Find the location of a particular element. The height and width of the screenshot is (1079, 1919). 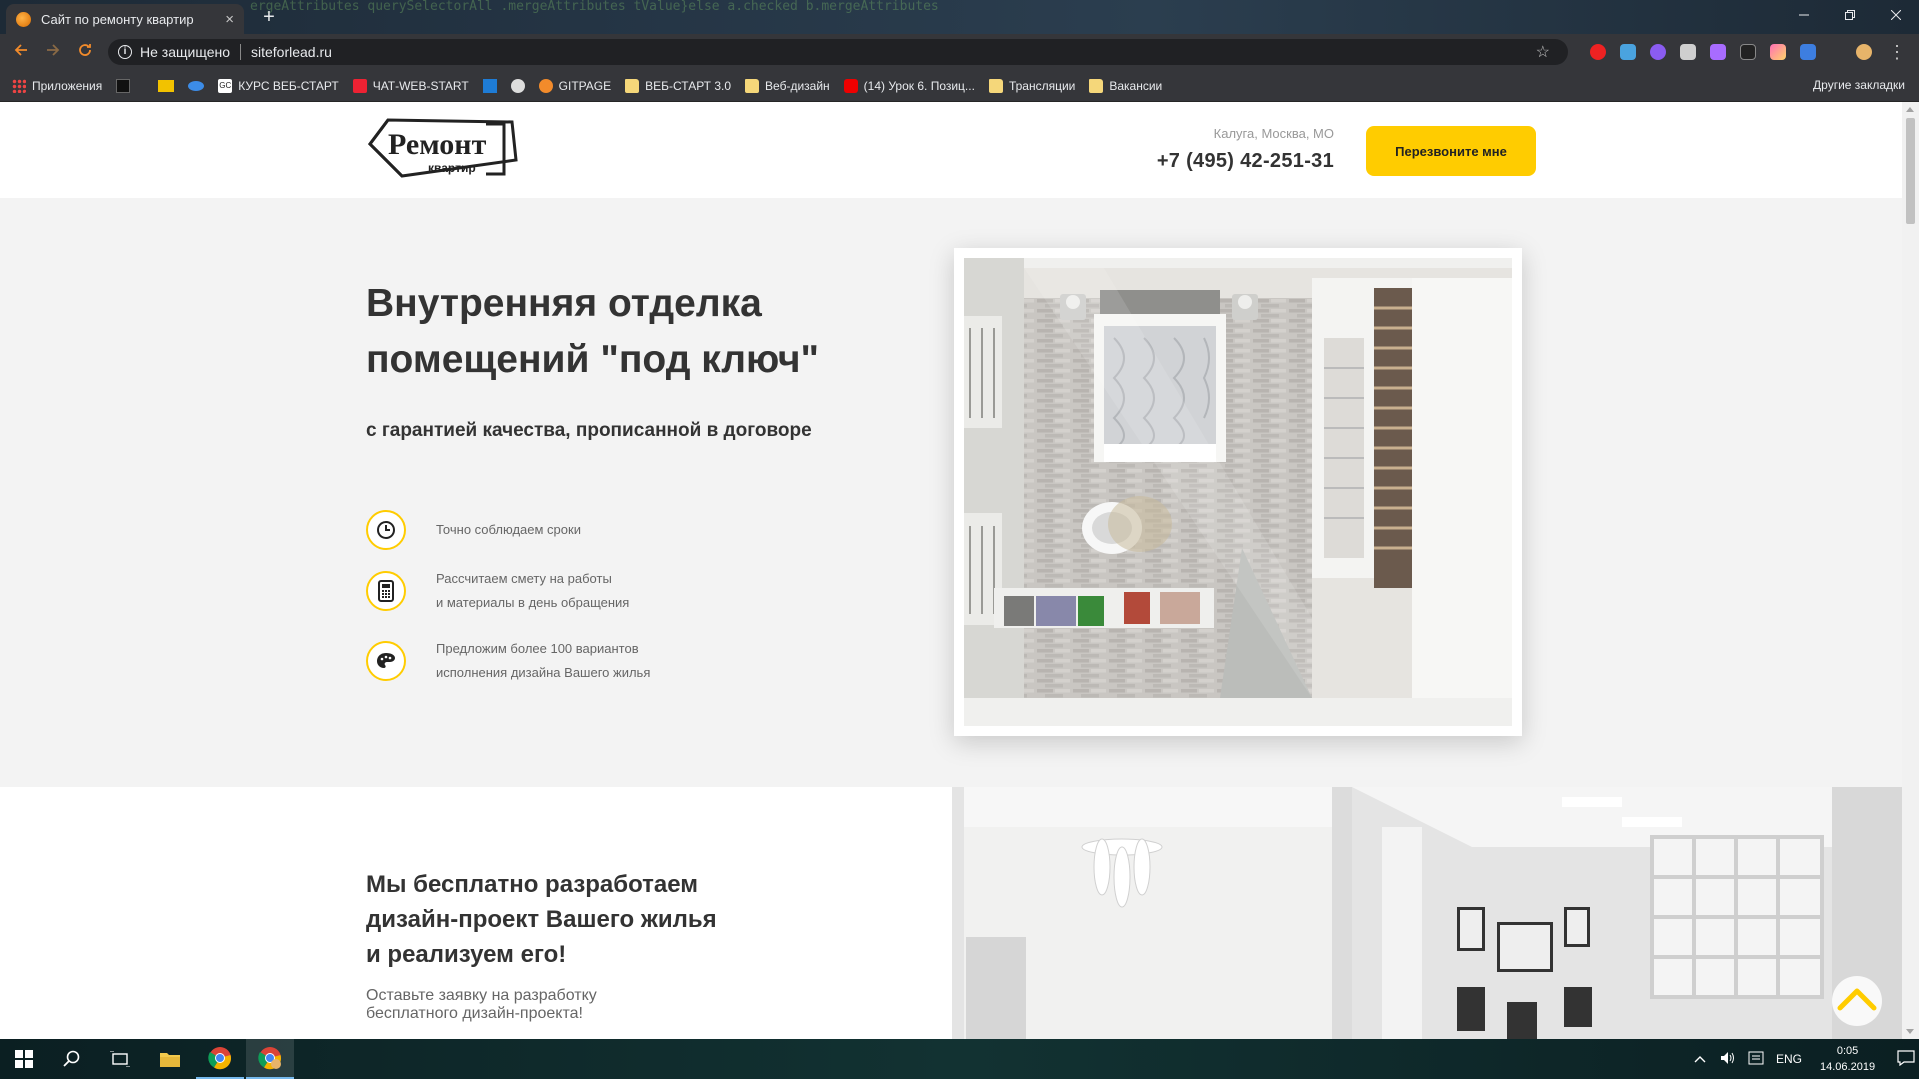

design-title-line: Мы бесплатно разработаем is located at coordinates (532, 884).